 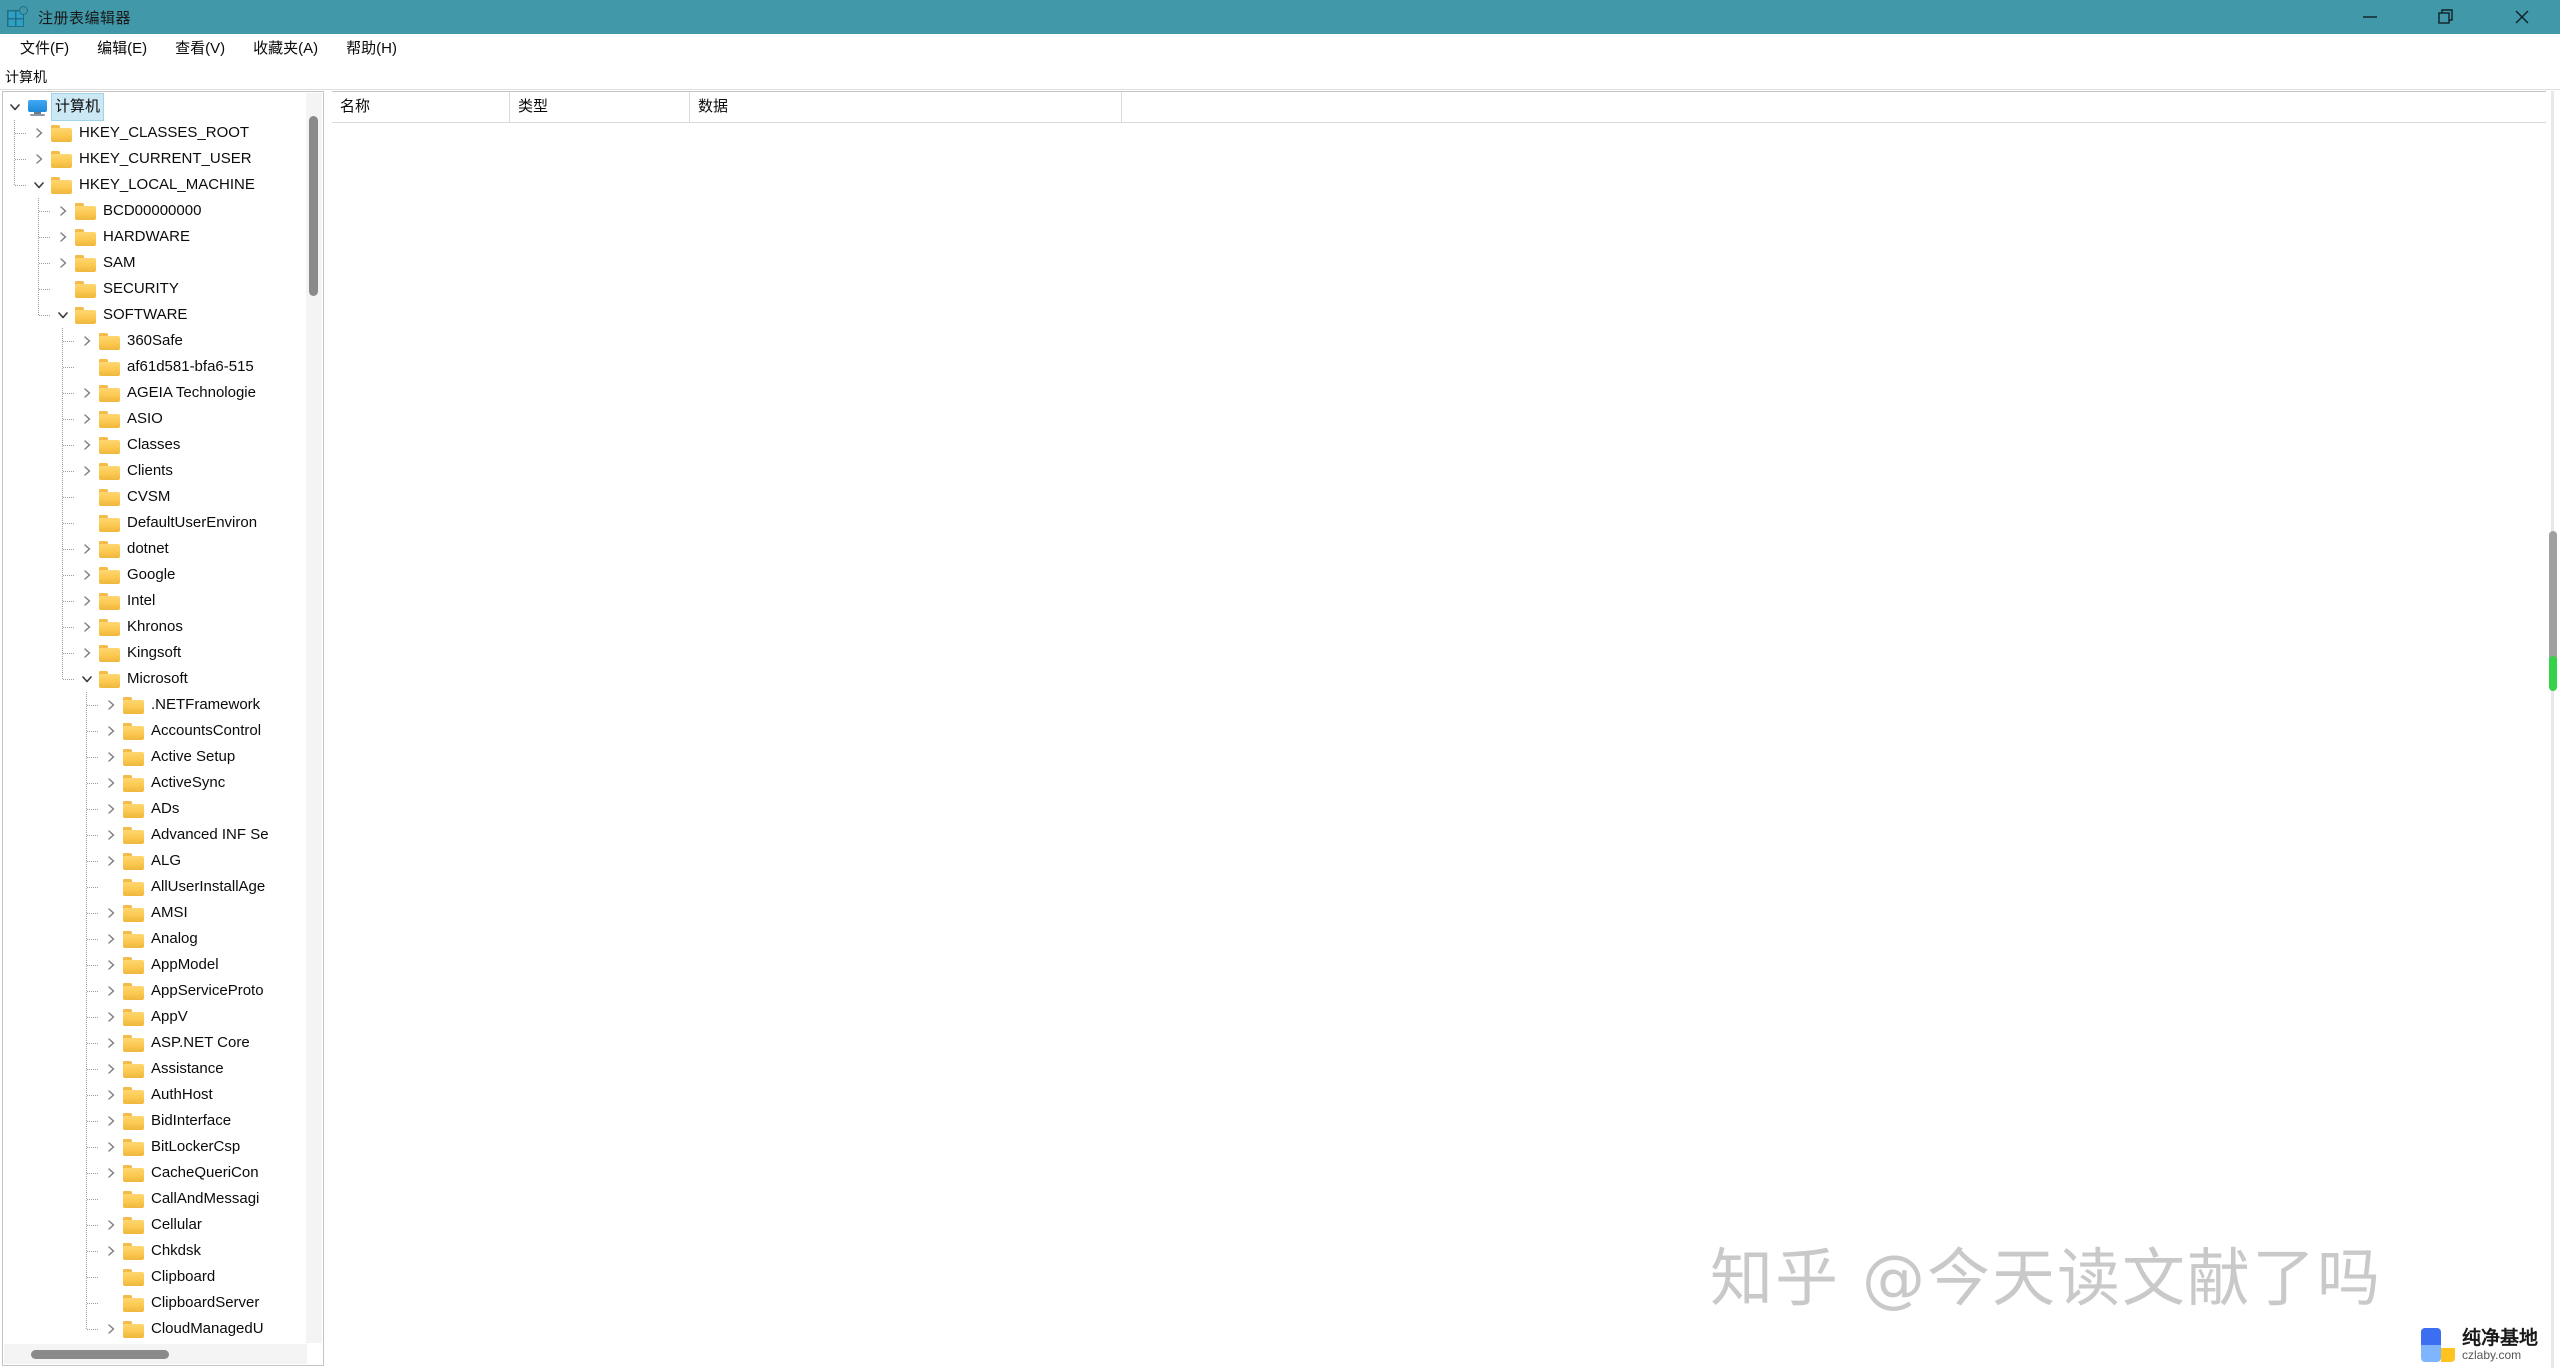 What do you see at coordinates (155, 809) in the screenshot?
I see `tree-node: ADs` at bounding box center [155, 809].